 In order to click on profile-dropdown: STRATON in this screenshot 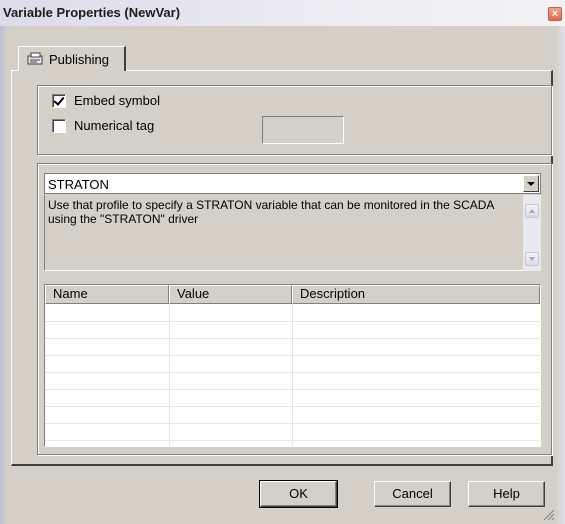, I will do `click(292, 183)`.